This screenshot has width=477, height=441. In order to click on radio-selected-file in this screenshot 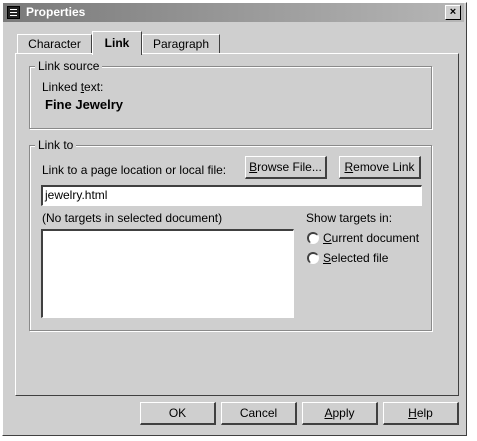, I will do `click(313, 258)`.